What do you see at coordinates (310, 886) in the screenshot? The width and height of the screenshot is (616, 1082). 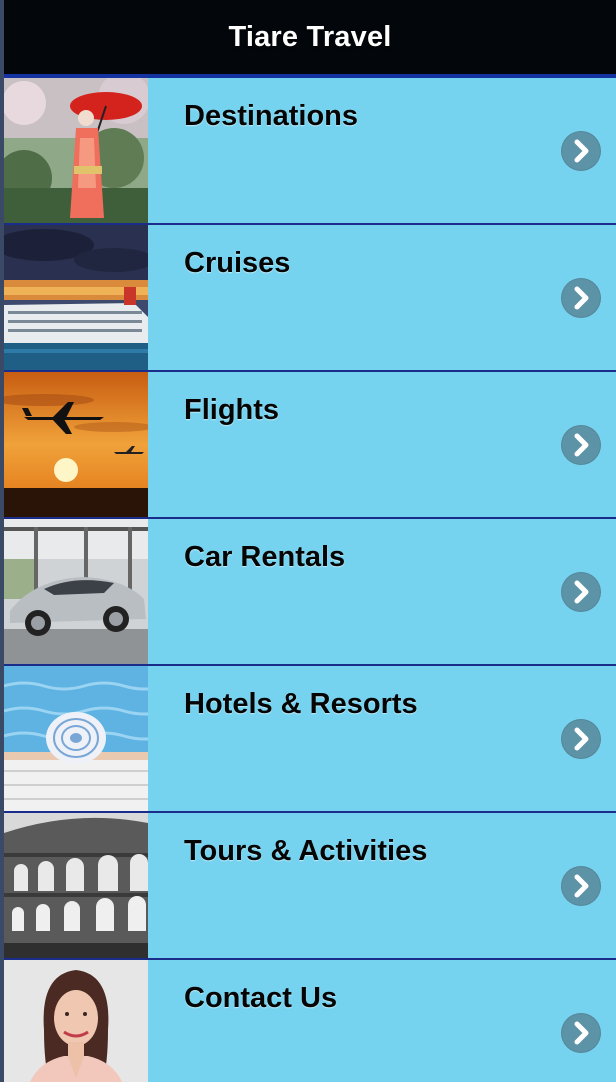 I see `menu-item-tours-activities: Tours & Activities` at bounding box center [310, 886].